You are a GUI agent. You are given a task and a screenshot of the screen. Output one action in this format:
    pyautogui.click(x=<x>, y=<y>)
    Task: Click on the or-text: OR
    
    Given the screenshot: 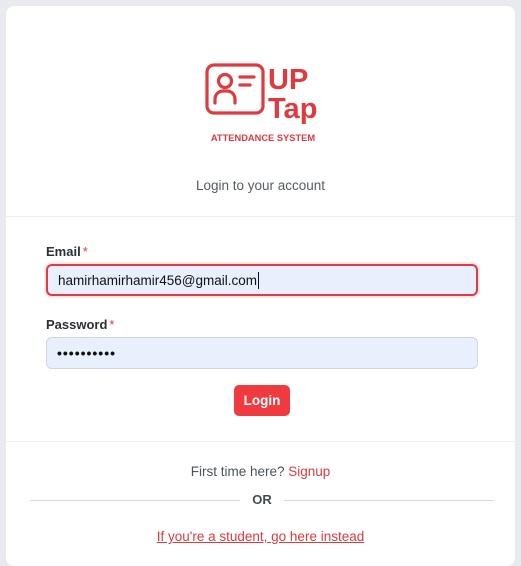 What is the action you would take?
    pyautogui.click(x=262, y=499)
    